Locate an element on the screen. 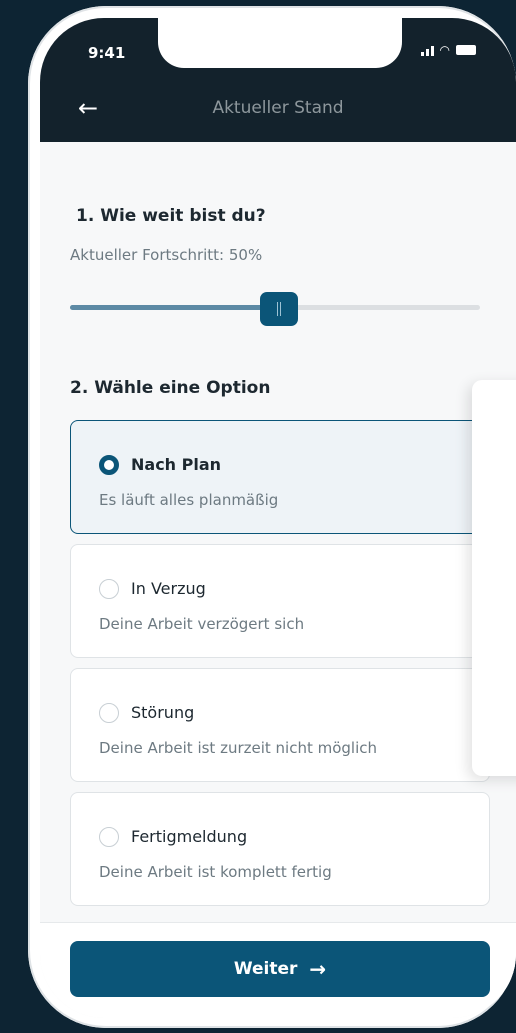  footer-bar: Weiter → is located at coordinates (278, 970).